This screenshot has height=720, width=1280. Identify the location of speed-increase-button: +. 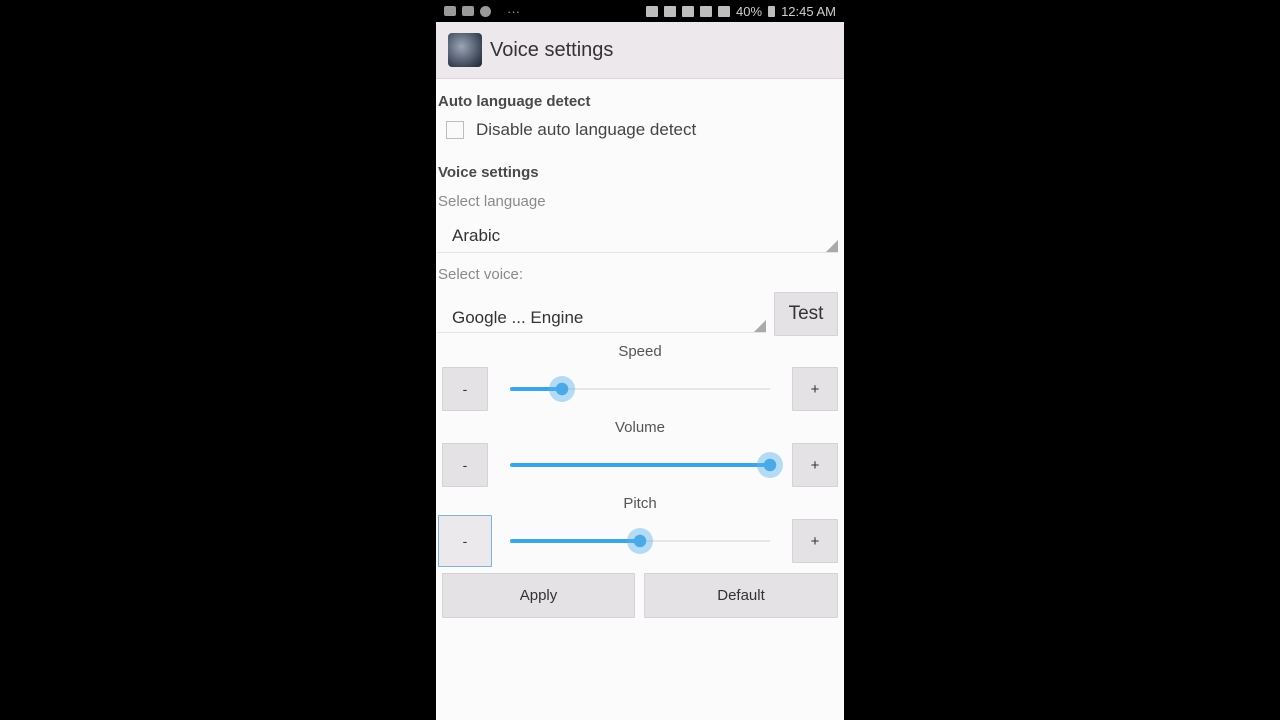
(815, 389).